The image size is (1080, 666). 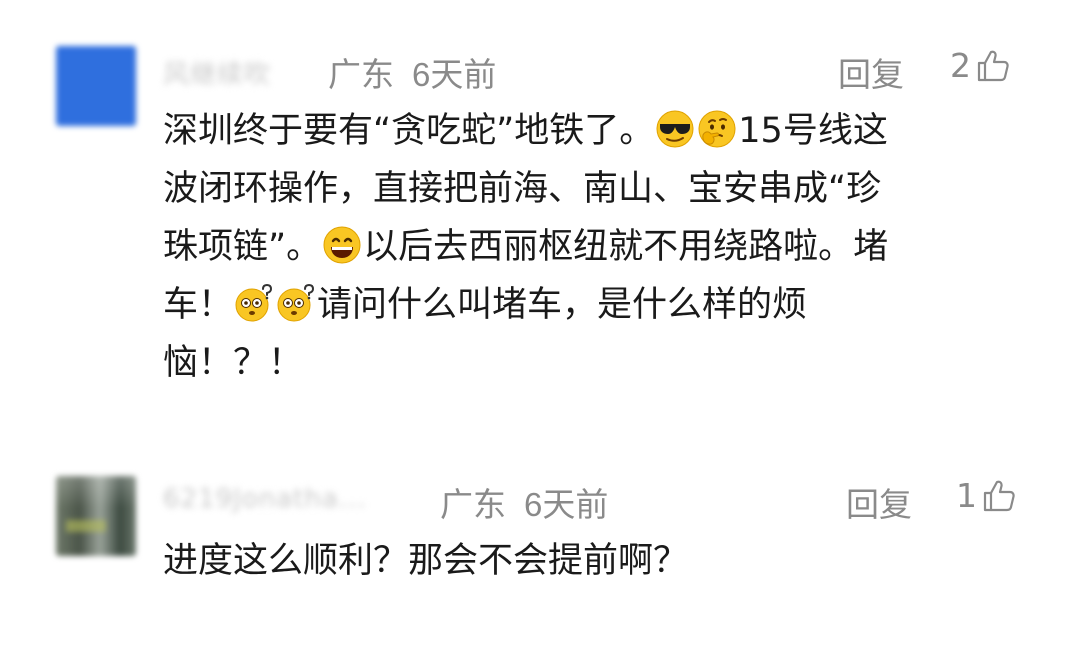 I want to click on comment-body-line: 波闭环操作，直接把前海、南山、宝安串成“珍, so click(x=588, y=189).